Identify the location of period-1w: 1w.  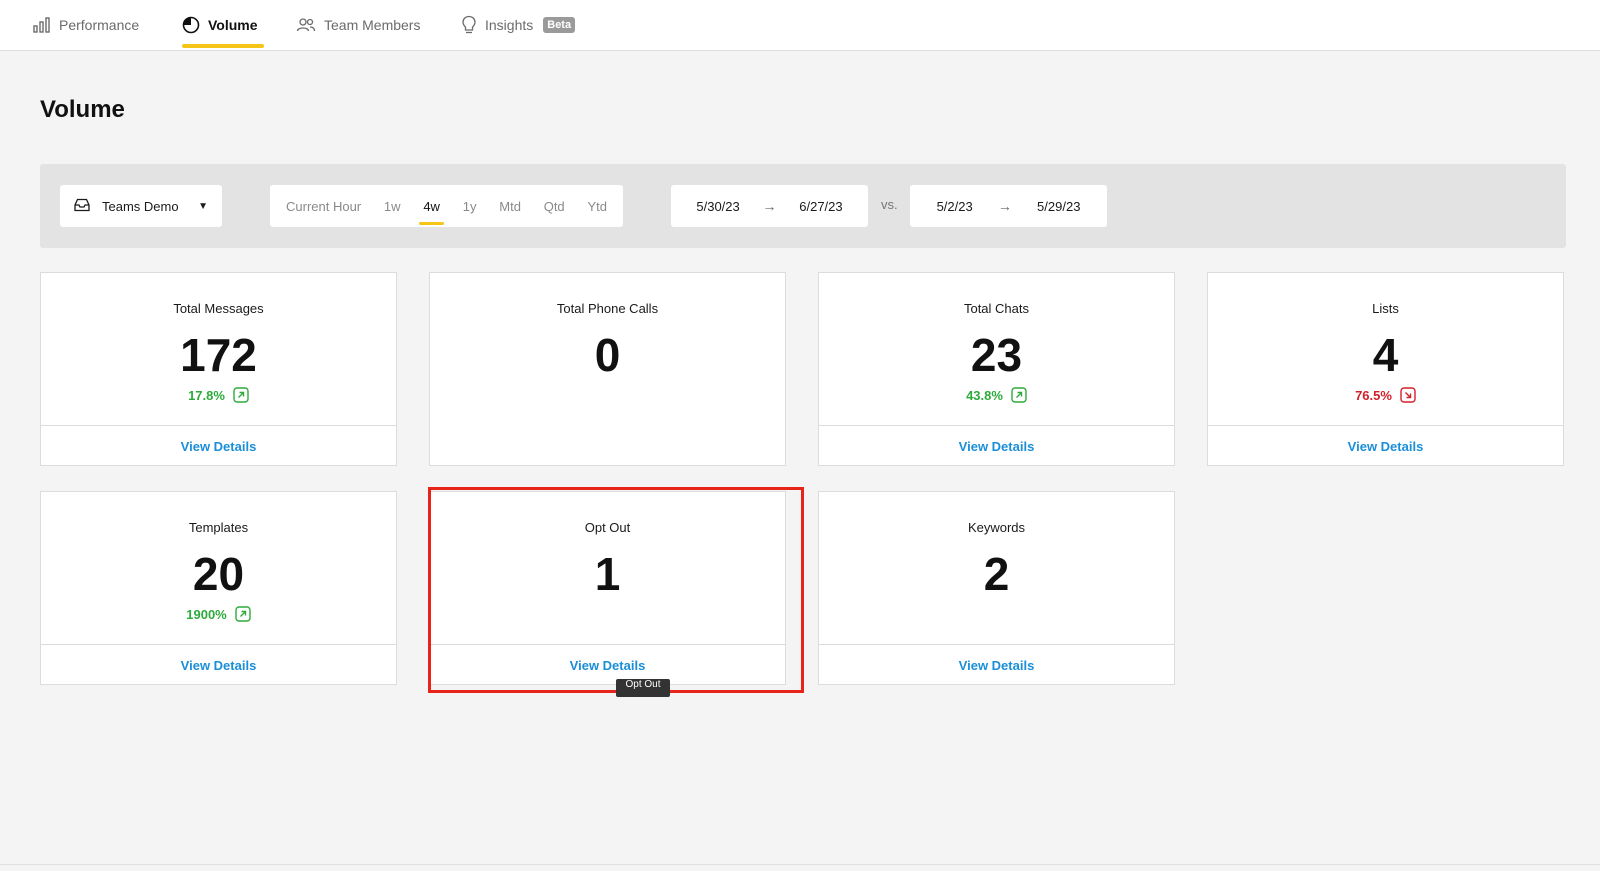
(392, 206).